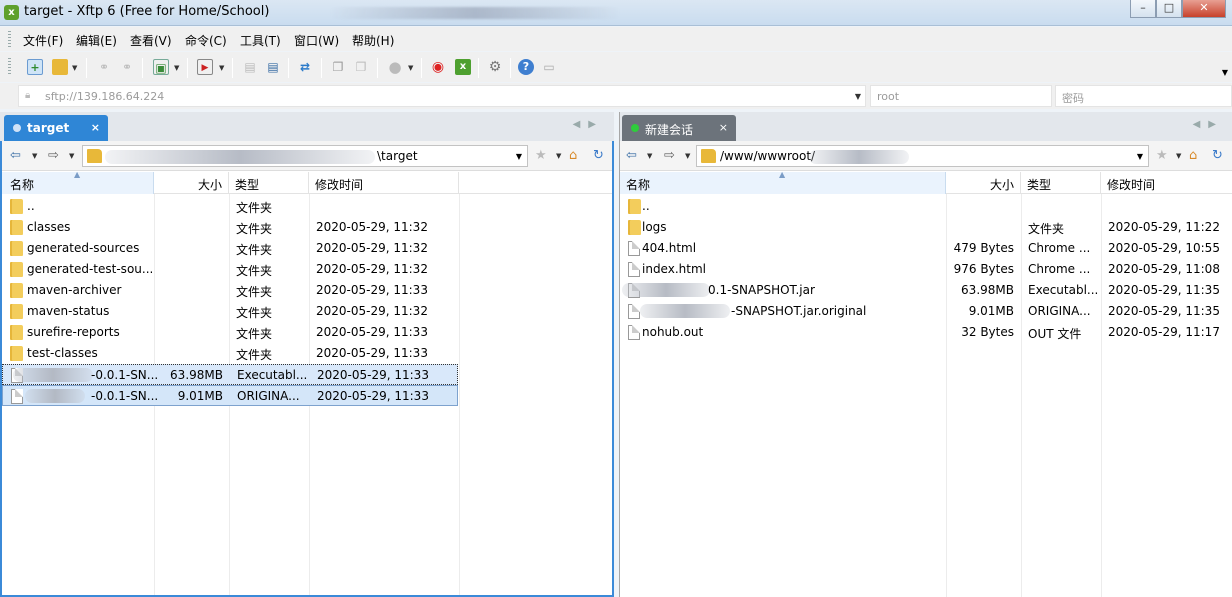  What do you see at coordinates (338, 67) in the screenshot?
I see `copy-icon: ❐` at bounding box center [338, 67].